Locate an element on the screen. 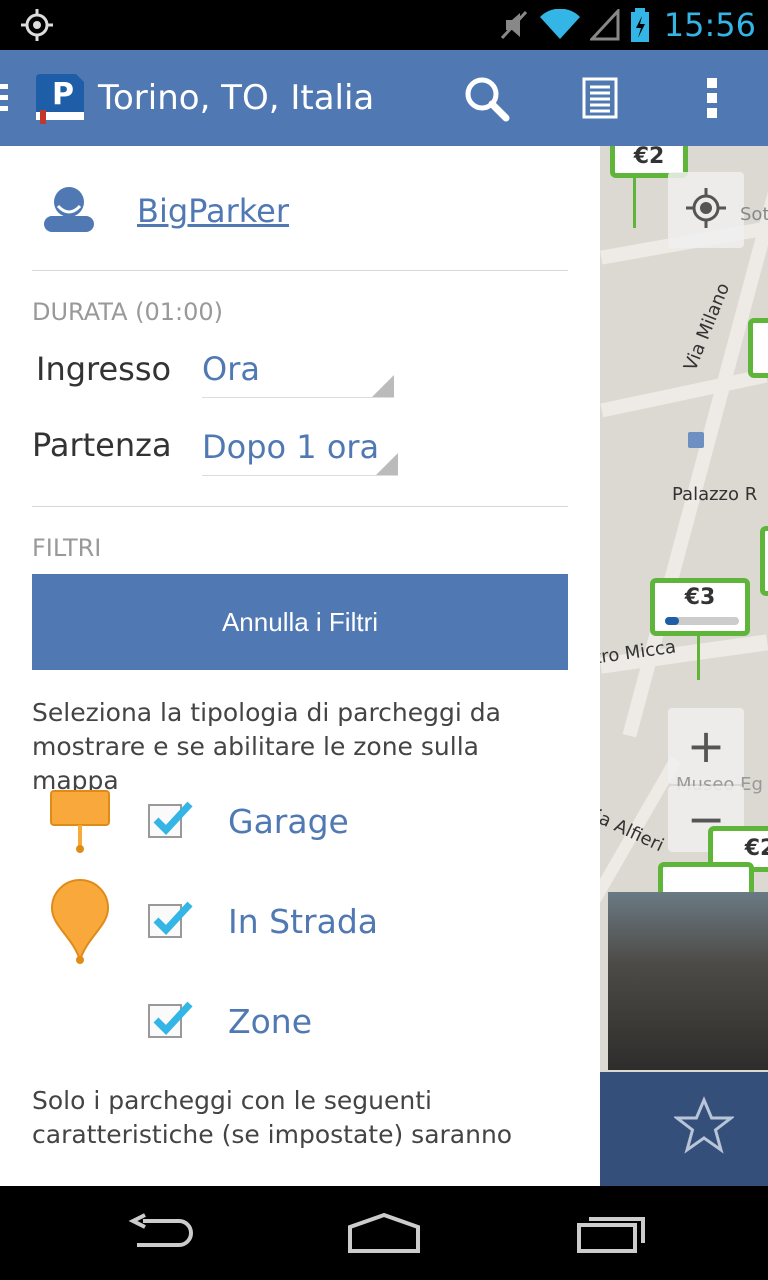 The image size is (768, 1280). ingresso-label: Ingresso is located at coordinates (104, 369).